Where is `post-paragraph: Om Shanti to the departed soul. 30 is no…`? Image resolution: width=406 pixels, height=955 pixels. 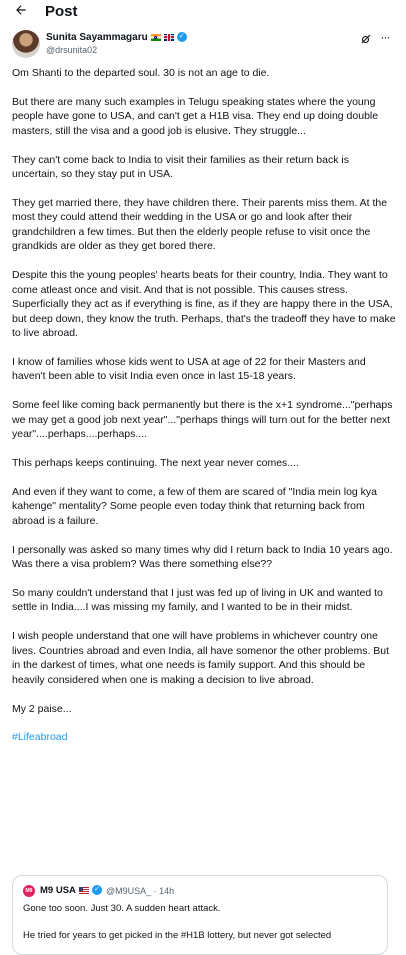 post-paragraph: Om Shanti to the departed soul. 30 is no… is located at coordinates (141, 73).